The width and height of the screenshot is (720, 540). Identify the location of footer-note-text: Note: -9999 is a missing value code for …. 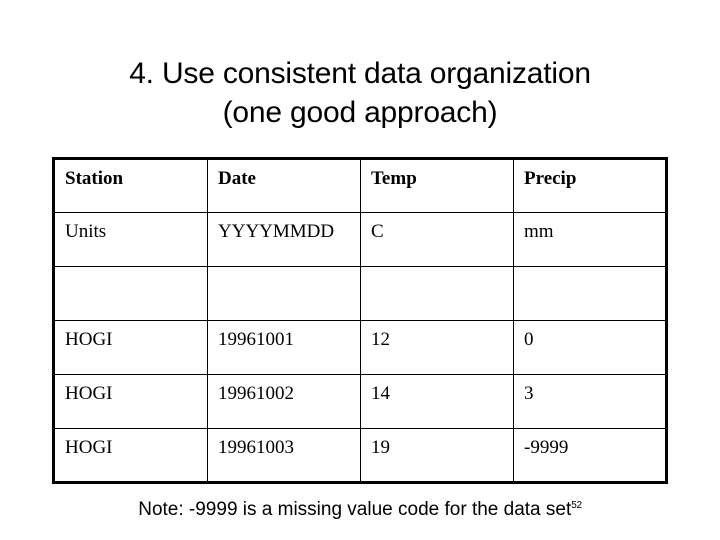
(355, 509).